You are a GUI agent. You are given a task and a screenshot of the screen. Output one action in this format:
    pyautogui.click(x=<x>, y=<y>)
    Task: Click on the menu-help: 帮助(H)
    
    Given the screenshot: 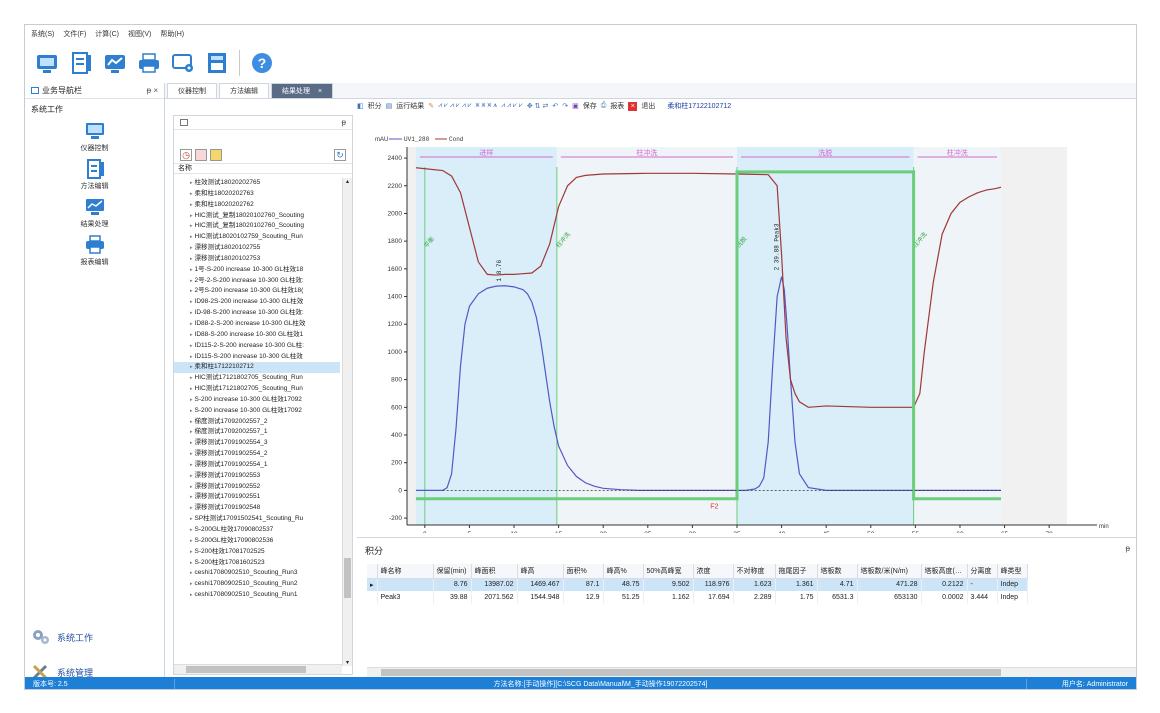 What is the action you would take?
    pyautogui.click(x=172, y=34)
    